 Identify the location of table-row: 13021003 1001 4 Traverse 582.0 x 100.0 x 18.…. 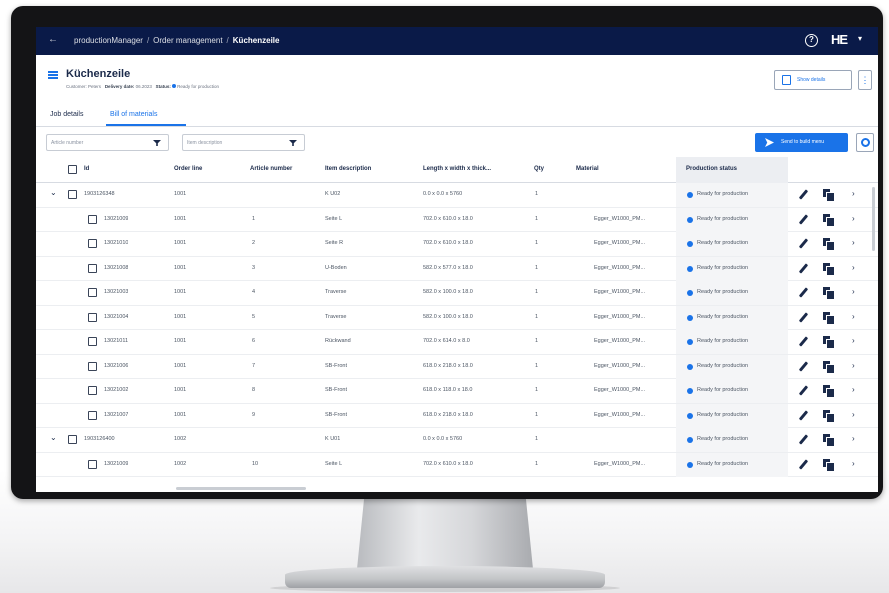
(457, 293).